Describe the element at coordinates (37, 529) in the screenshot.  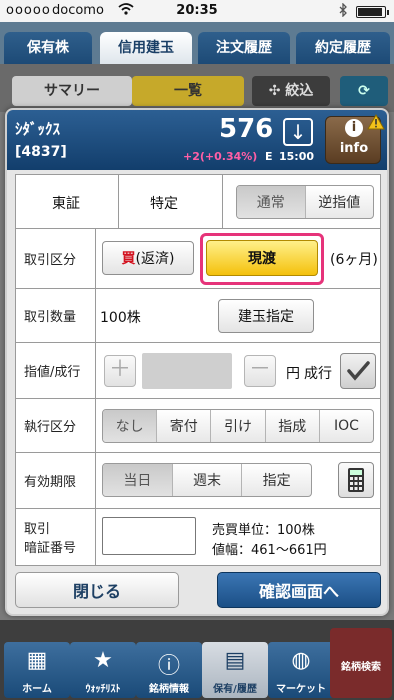
I see `pin-label-line1: 取引` at that location.